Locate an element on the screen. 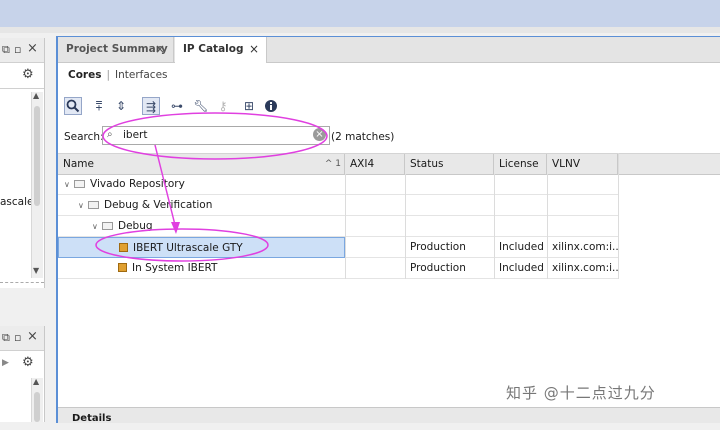 The width and height of the screenshot is (720, 430). watermark: 知乎 @十二点过九分 is located at coordinates (581, 393).